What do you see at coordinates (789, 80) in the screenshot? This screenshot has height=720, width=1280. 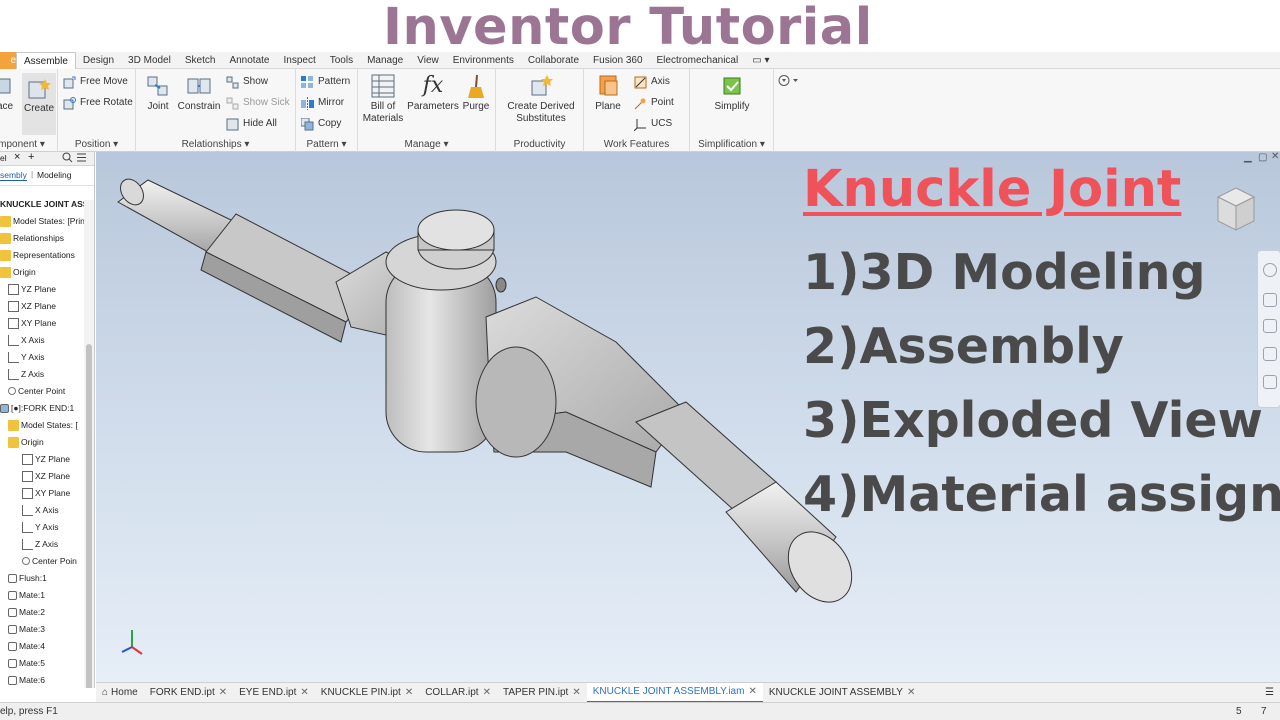 I see `ribbon-options-icon` at bounding box center [789, 80].